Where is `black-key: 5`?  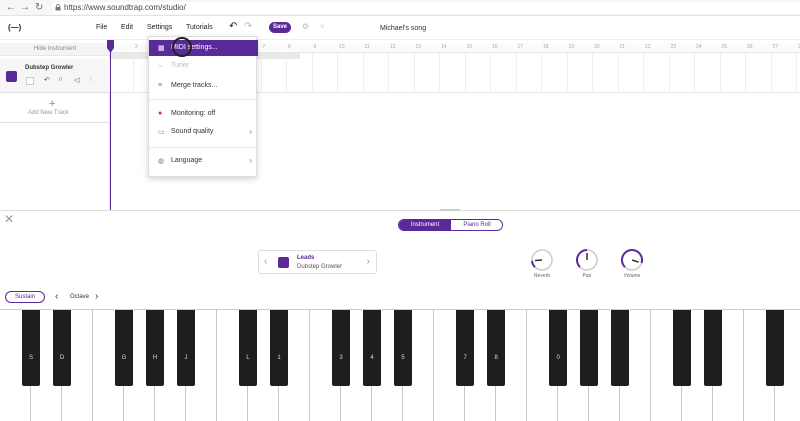
black-key: 5 is located at coordinates (403, 348).